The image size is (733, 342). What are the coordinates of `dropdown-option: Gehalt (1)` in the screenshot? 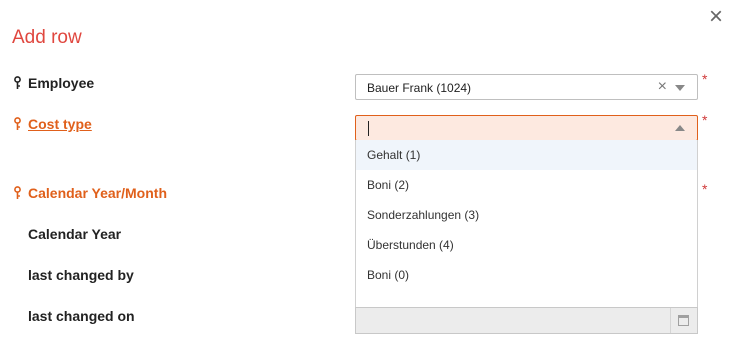 It's located at (526, 155).